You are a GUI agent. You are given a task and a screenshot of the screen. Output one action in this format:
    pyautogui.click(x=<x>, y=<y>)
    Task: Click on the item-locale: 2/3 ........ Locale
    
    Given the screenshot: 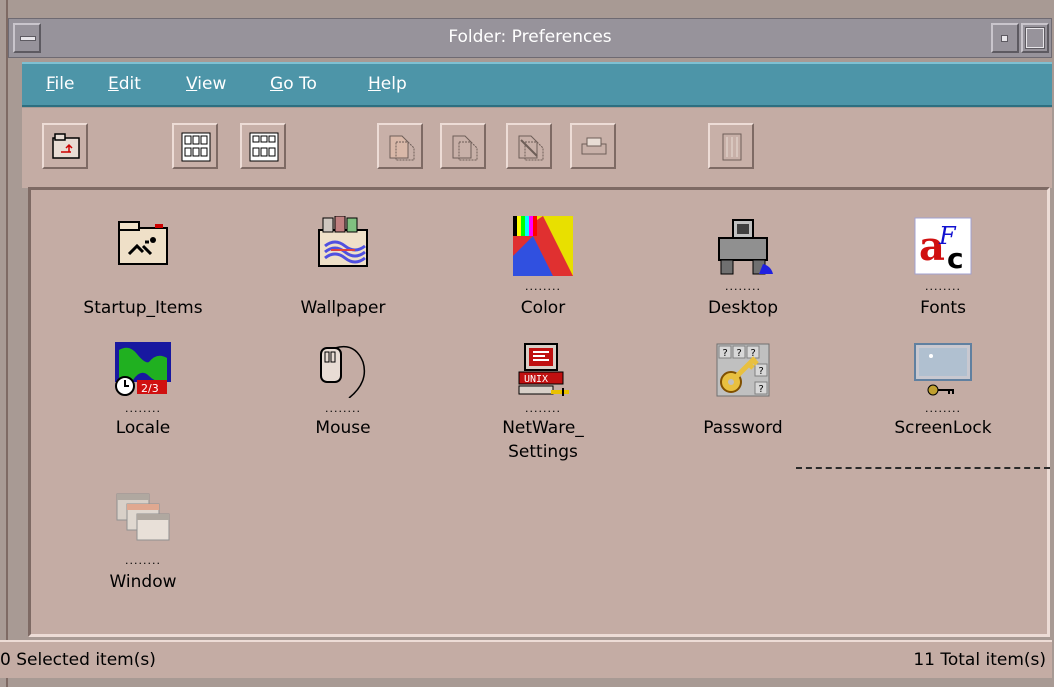 What is the action you would take?
    pyautogui.click(x=143, y=402)
    